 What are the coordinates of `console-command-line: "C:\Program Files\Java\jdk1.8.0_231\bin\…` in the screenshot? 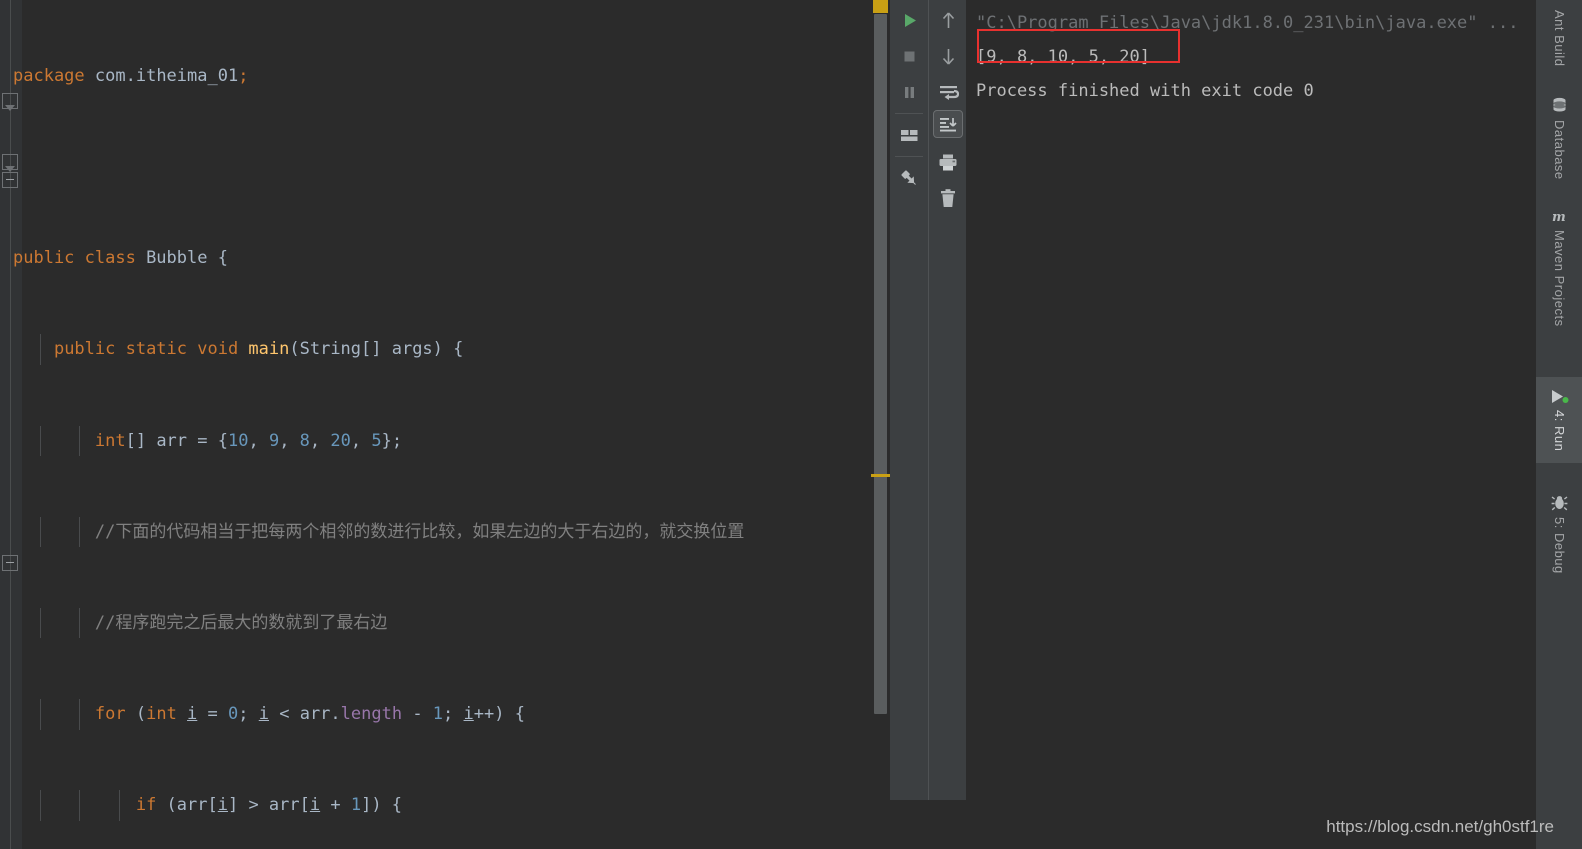 It's located at (1247, 23).